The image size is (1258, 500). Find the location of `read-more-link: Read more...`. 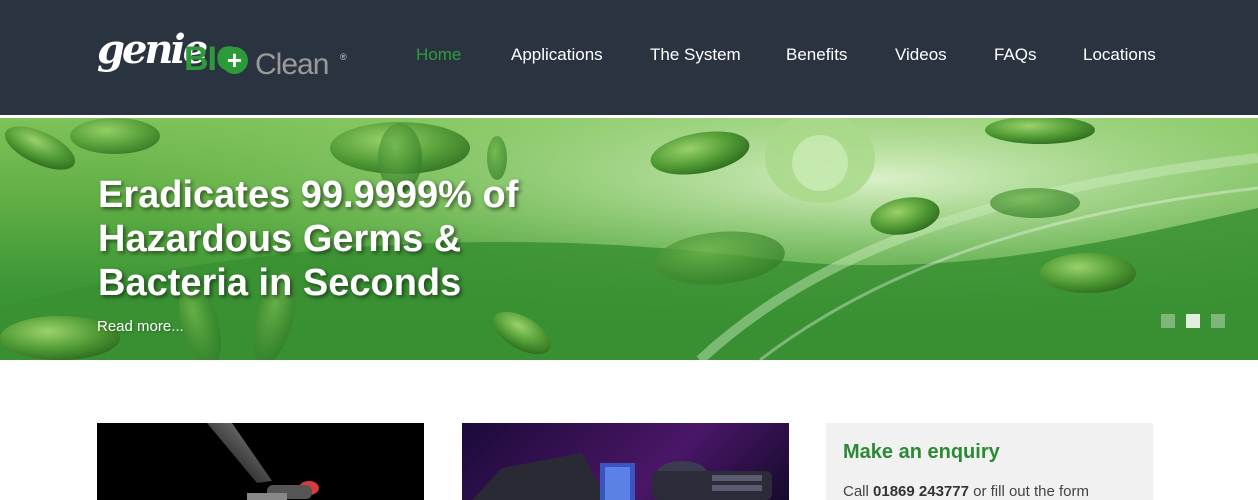

read-more-link: Read more... is located at coordinates (140, 326).